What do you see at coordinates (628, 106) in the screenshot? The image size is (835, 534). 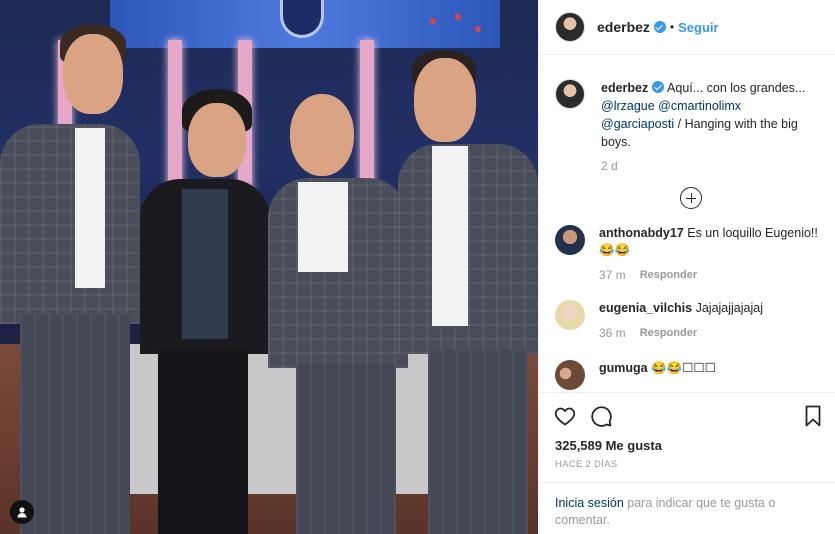 I see `mention-link: @lrzague` at bounding box center [628, 106].